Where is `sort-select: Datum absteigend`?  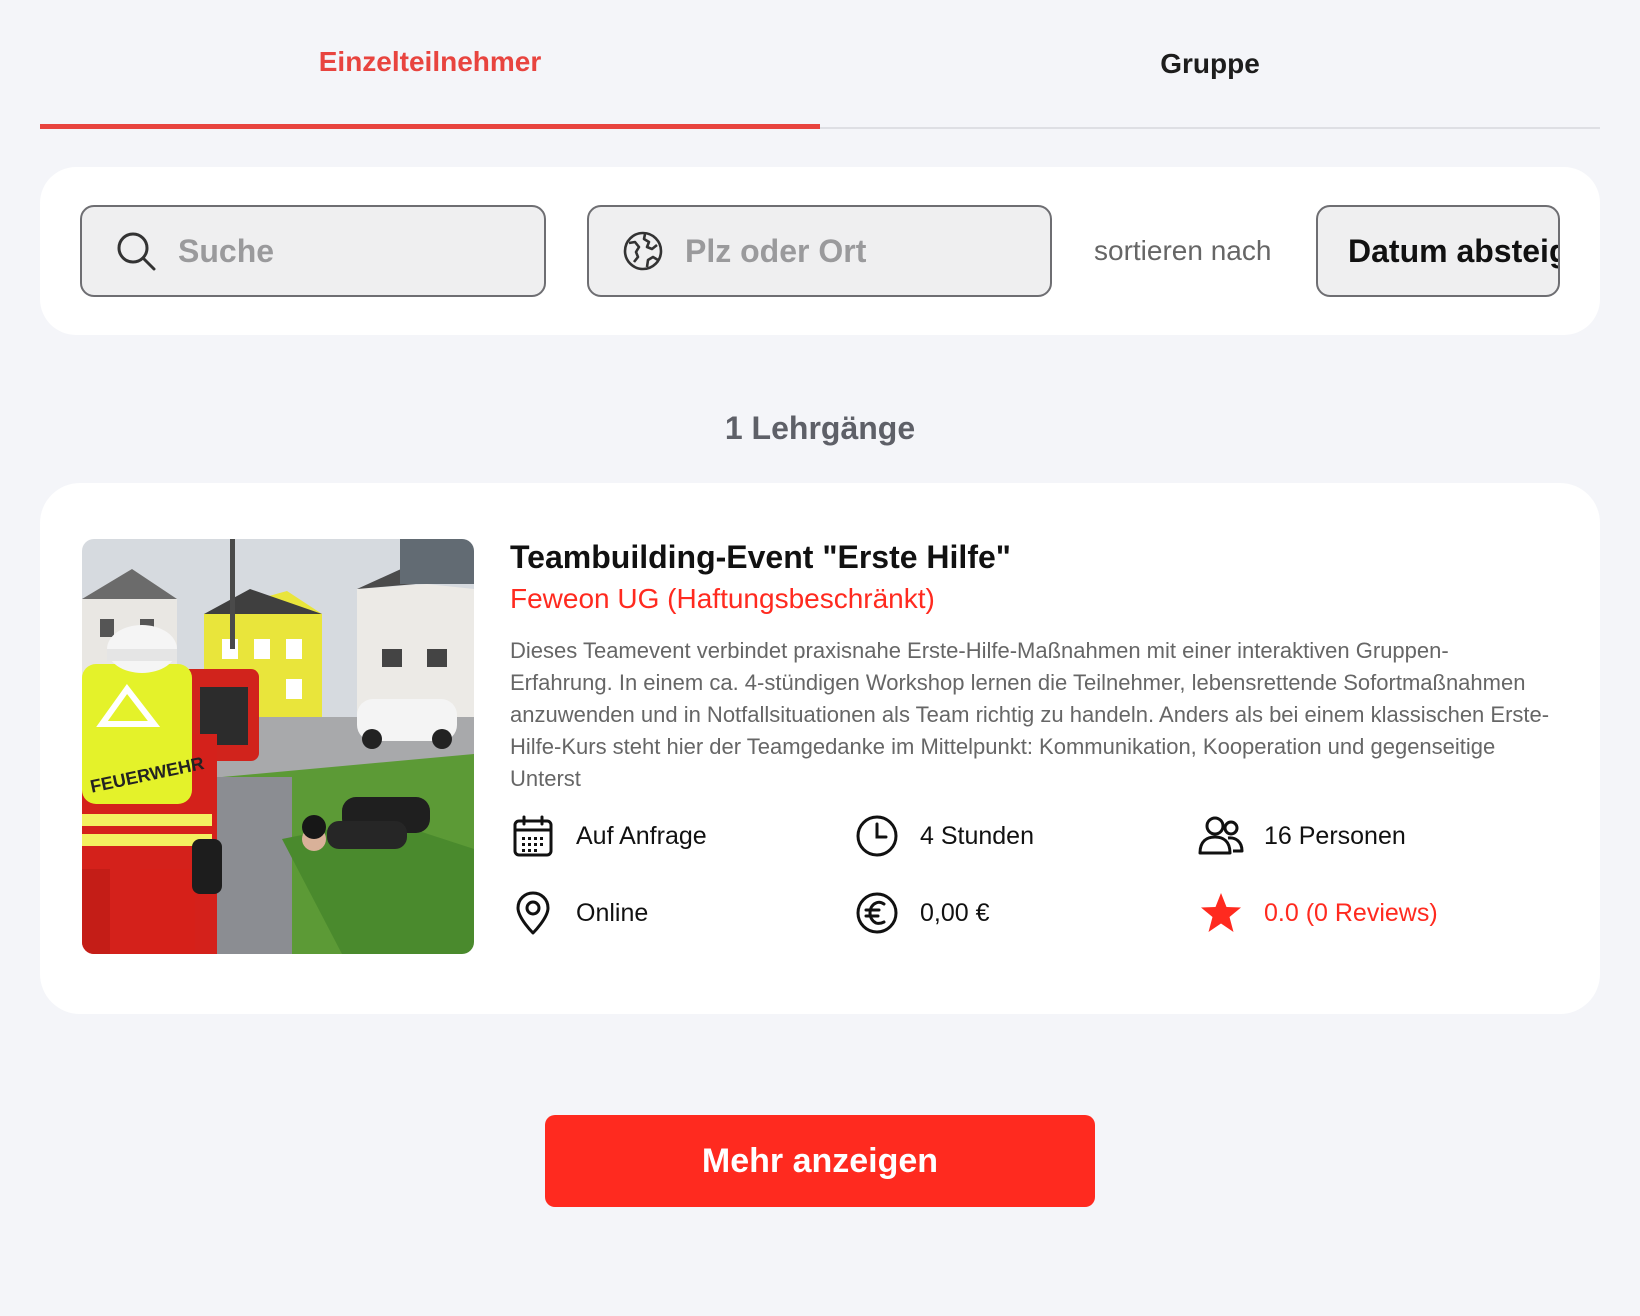 sort-select: Datum absteigend is located at coordinates (1438, 251).